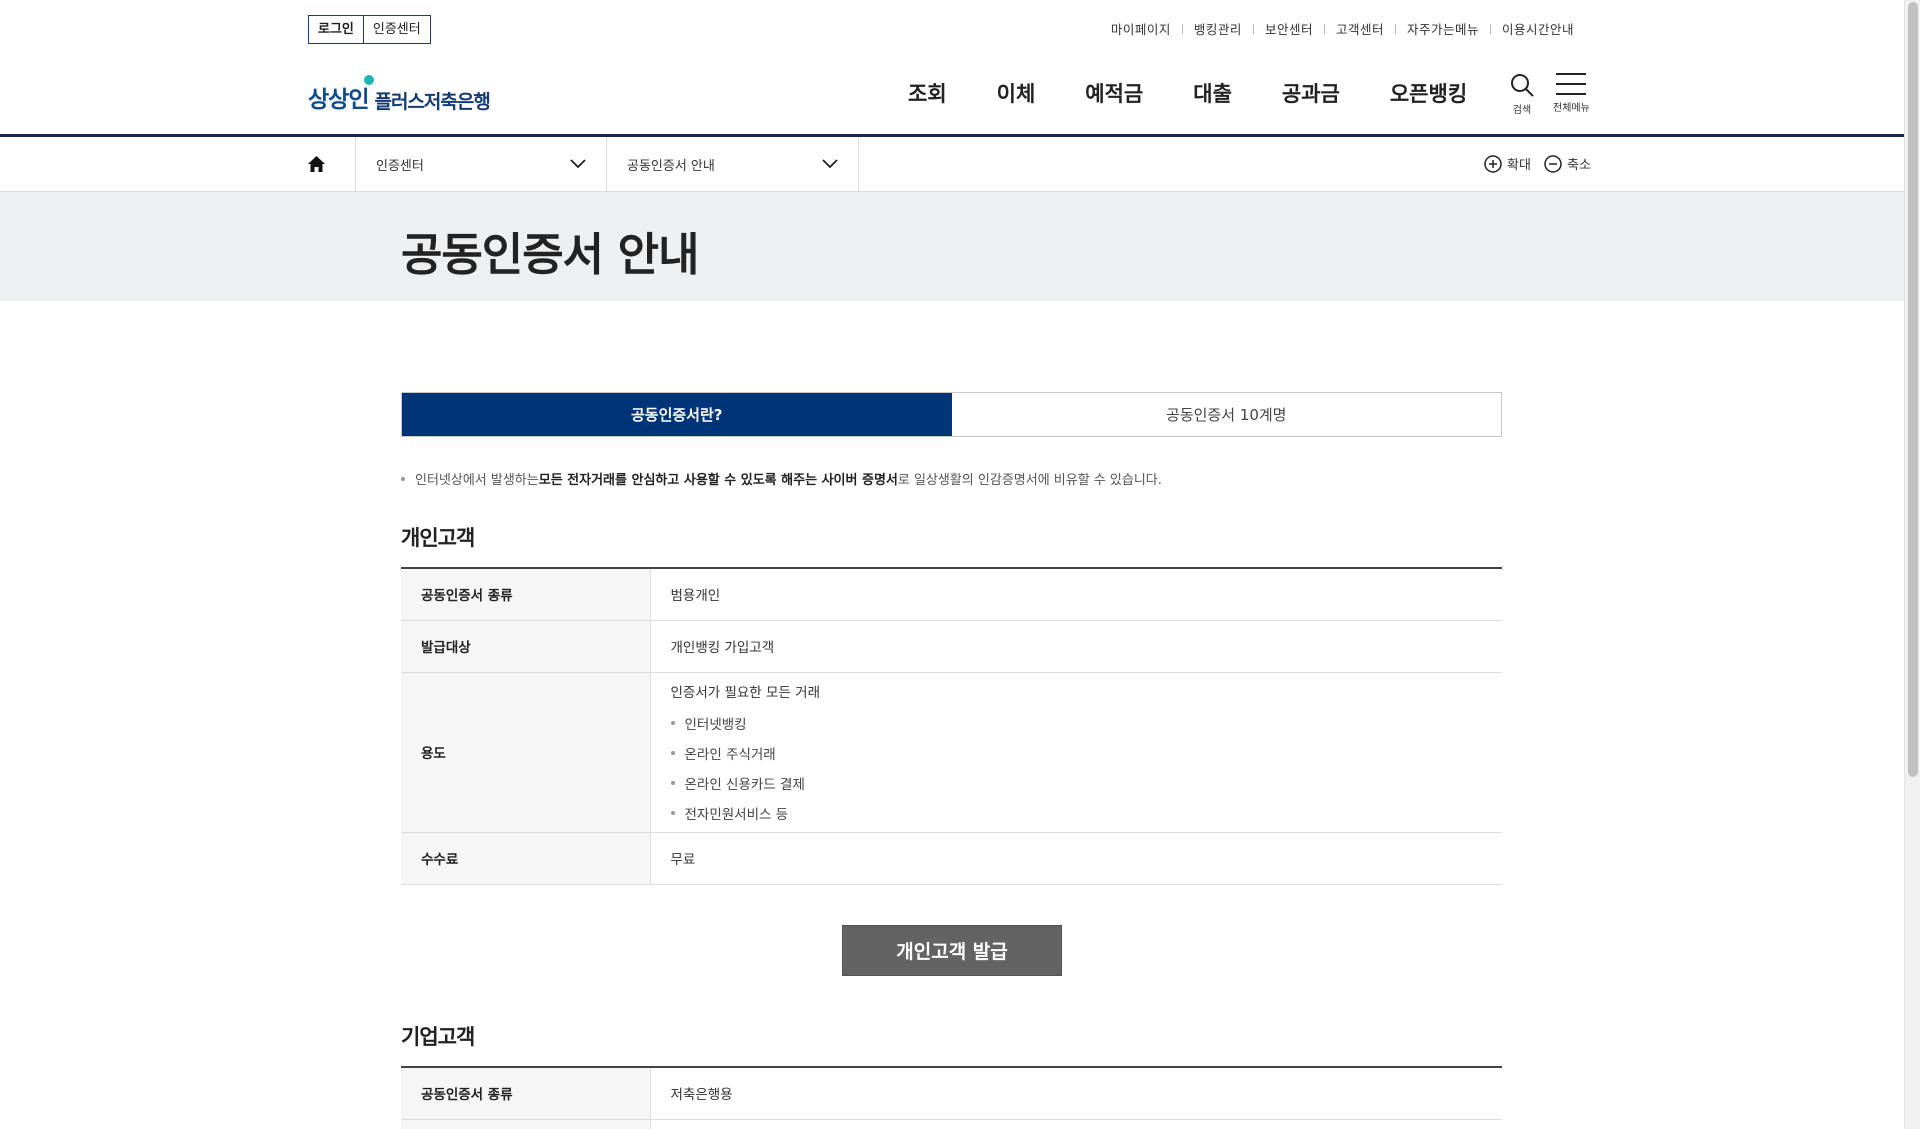 This screenshot has height=1129, width=1920. I want to click on home-button, so click(316, 166).